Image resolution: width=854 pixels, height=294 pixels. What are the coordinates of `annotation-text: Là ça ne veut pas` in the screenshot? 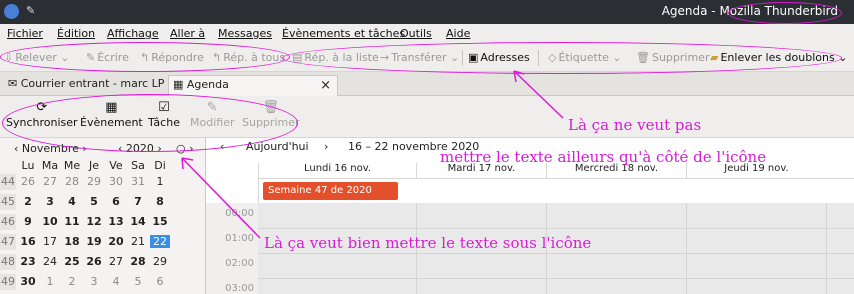 It's located at (635, 125).